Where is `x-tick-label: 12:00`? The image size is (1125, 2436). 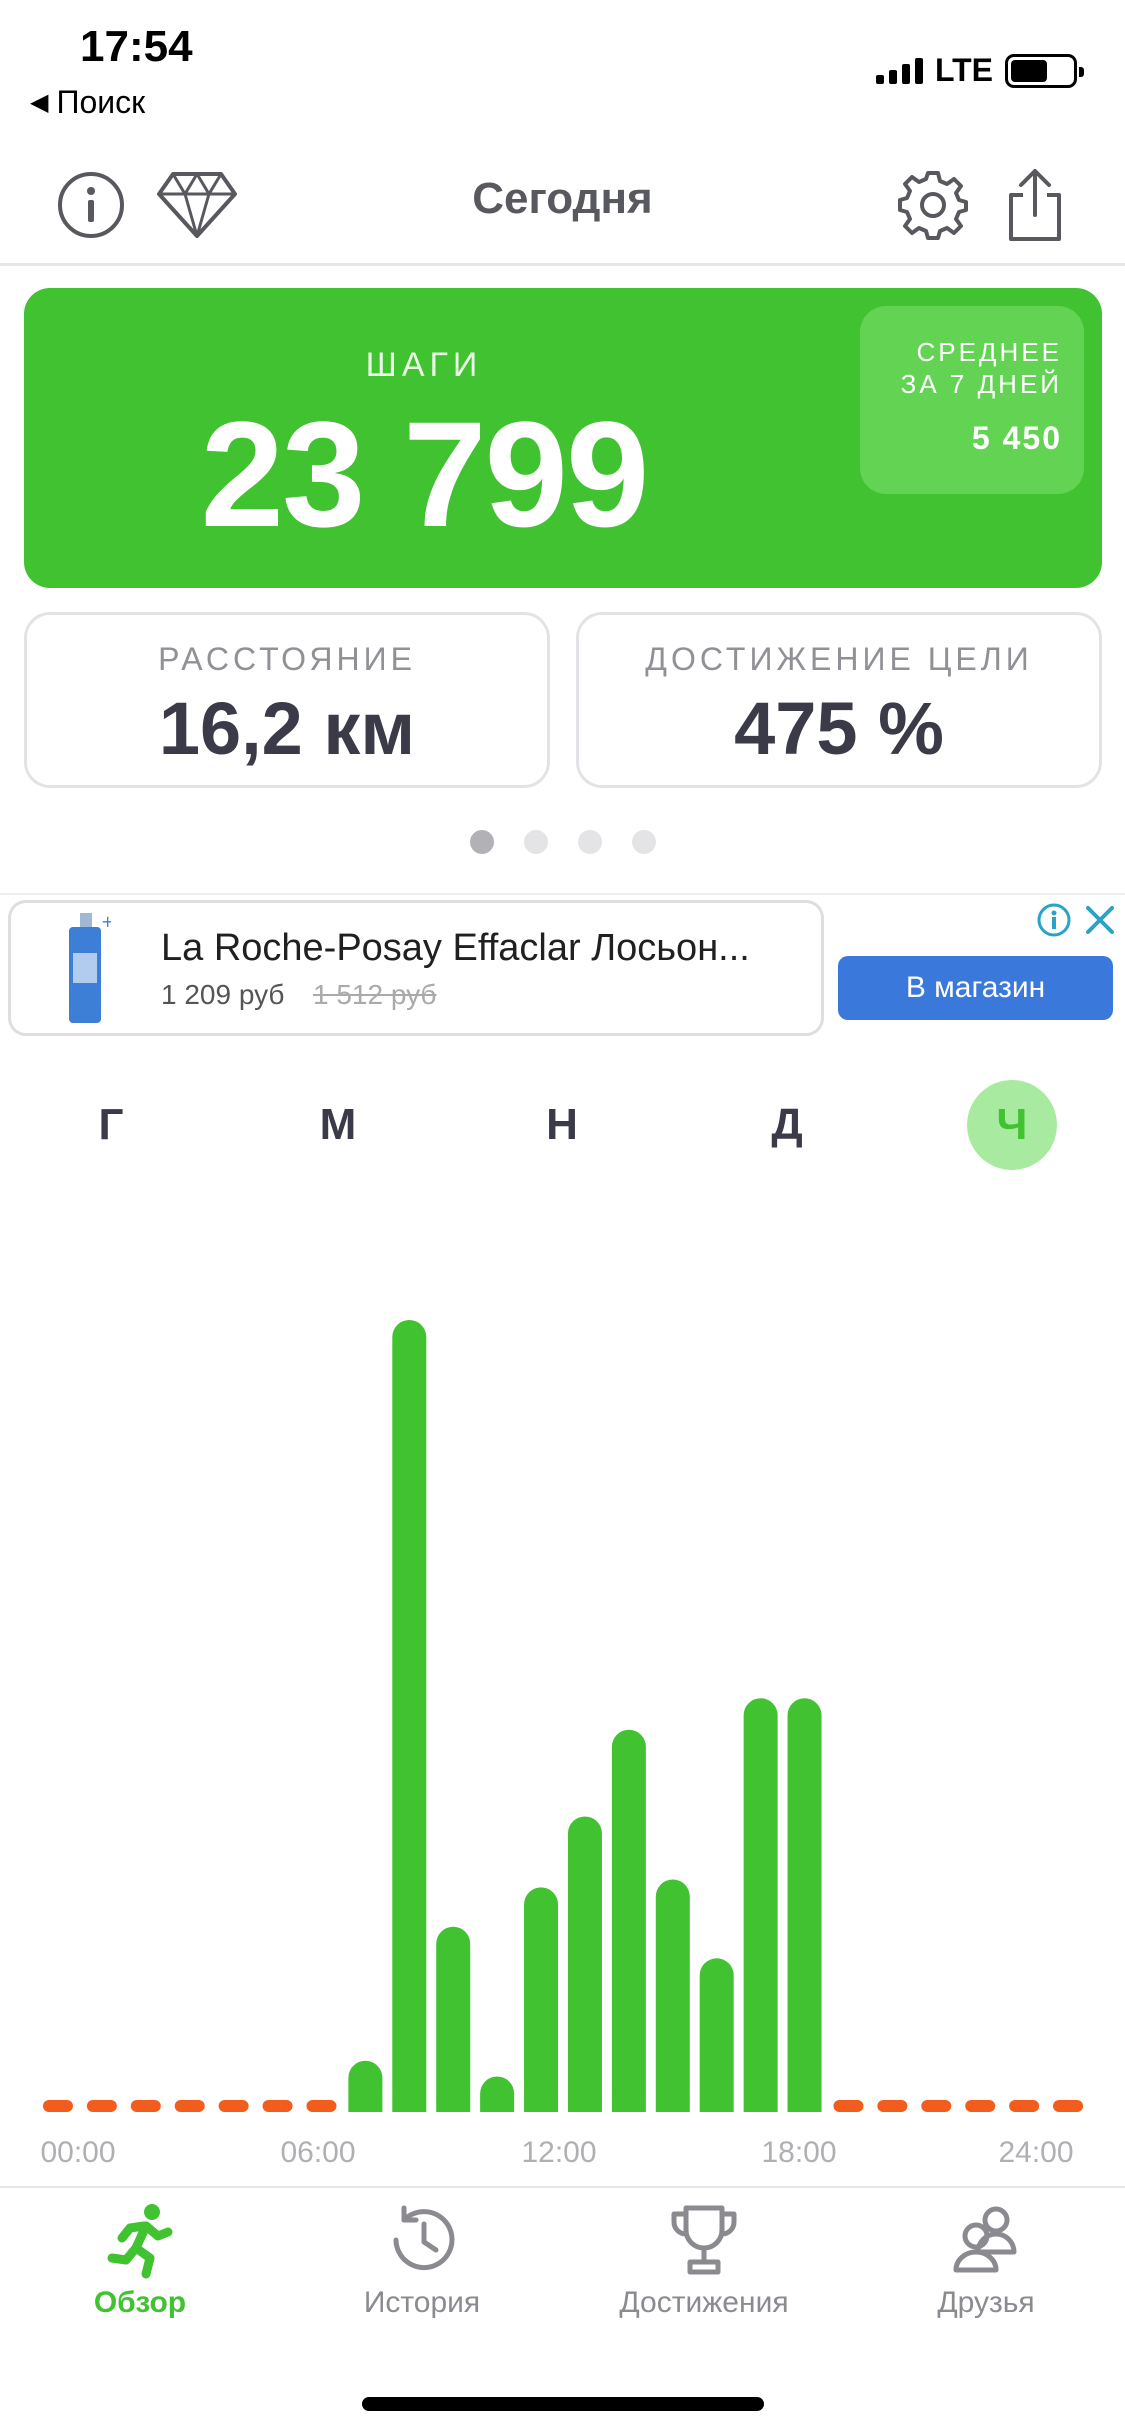
x-tick-label: 12:00 is located at coordinates (558, 2152).